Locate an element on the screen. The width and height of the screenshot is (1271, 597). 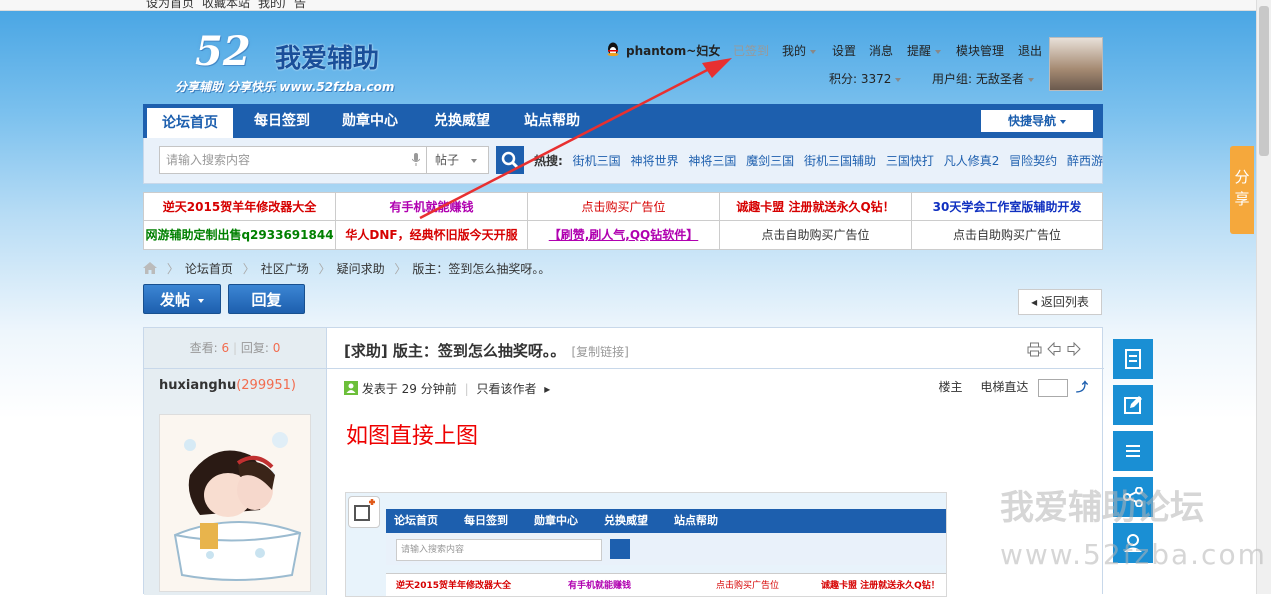
copy-link-button: [复制链接] is located at coordinates (599, 352).